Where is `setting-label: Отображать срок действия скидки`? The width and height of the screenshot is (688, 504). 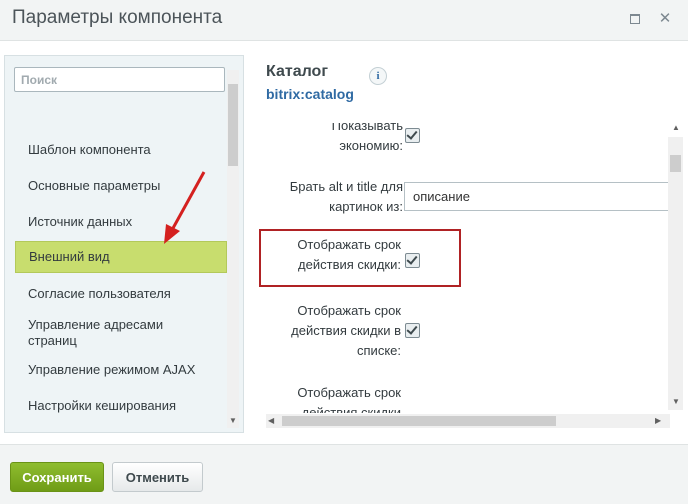
setting-label: Отображать срок действия скидки is located at coordinates (349, 399).